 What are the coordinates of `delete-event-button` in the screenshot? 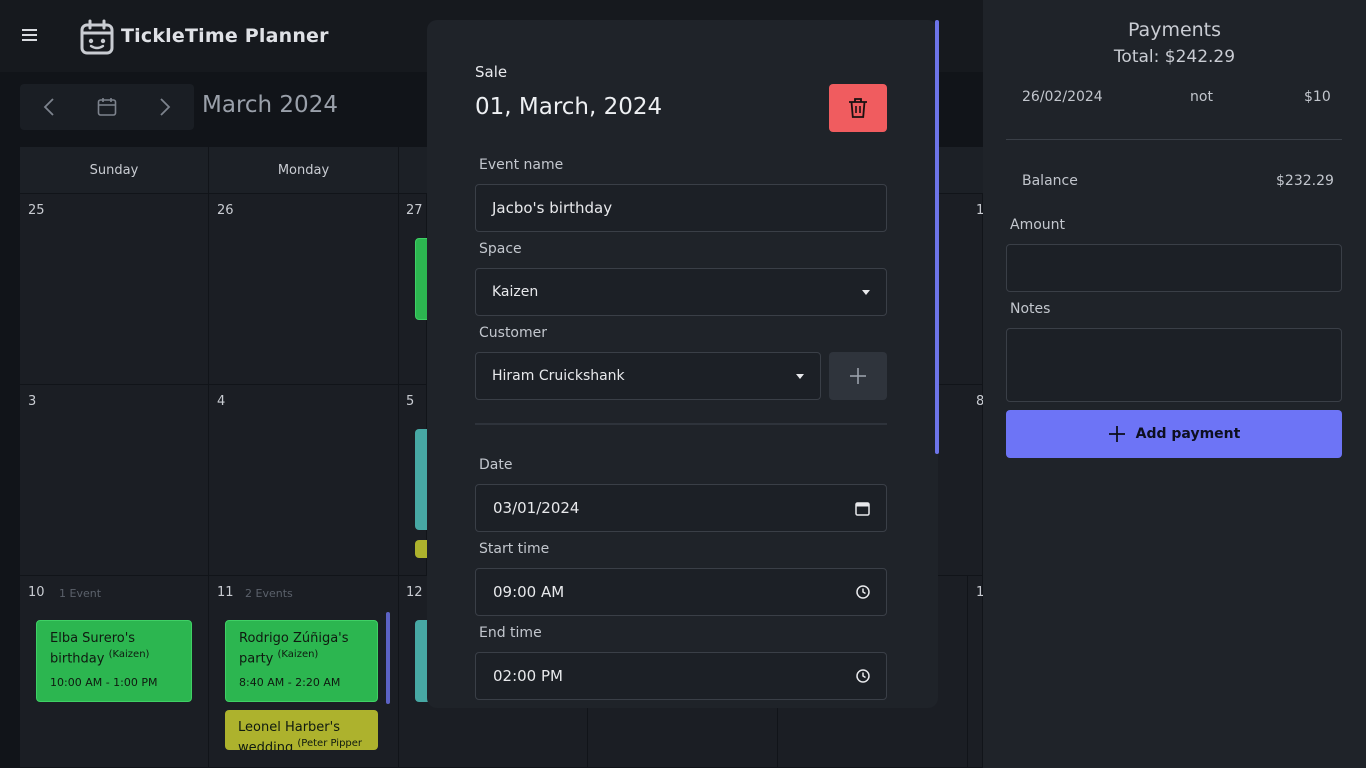 It's located at (858, 108).